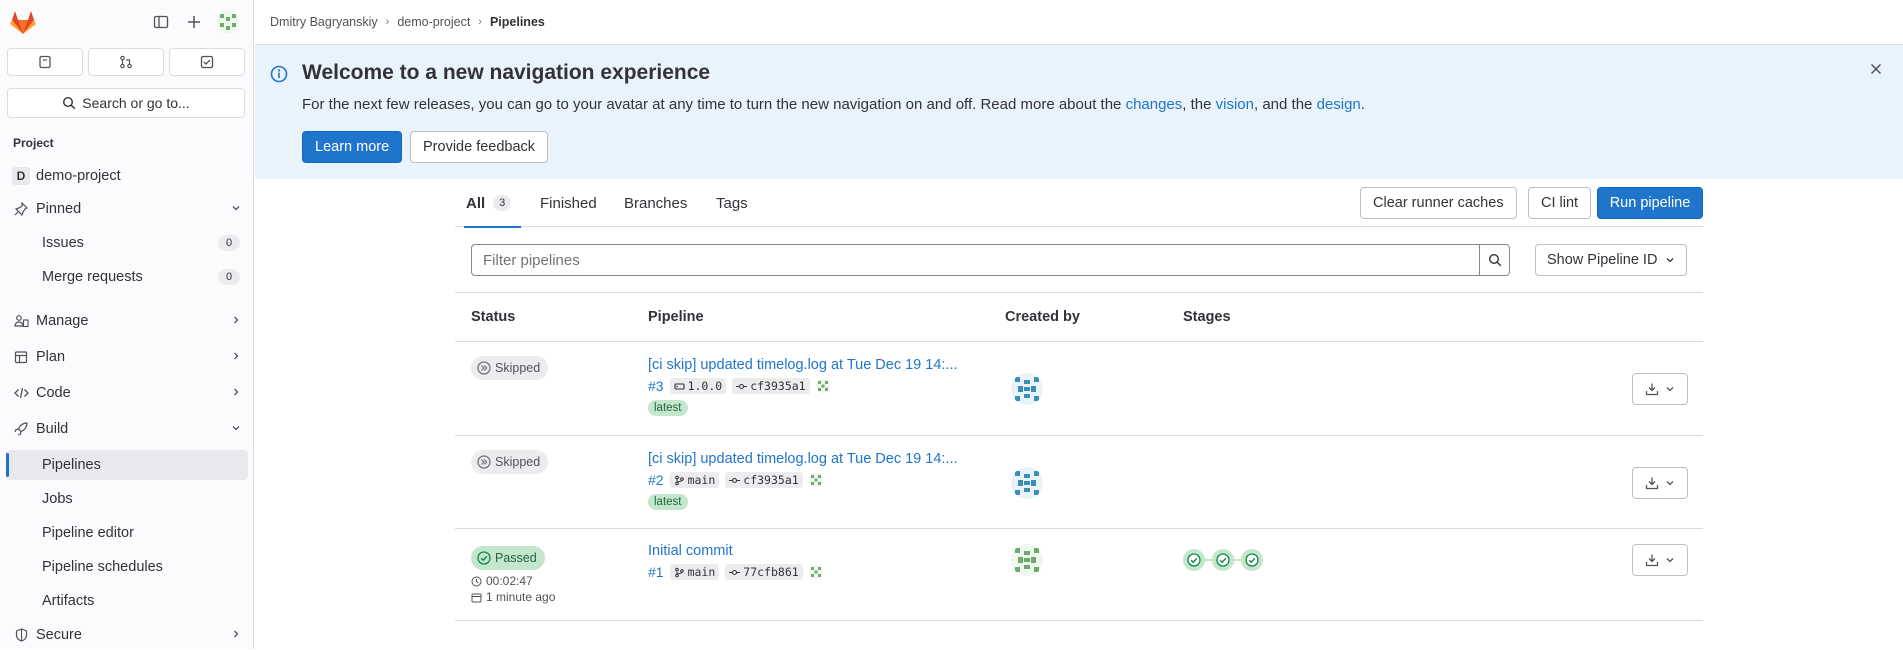 The height and width of the screenshot is (650, 1903). Describe the element at coordinates (1494, 260) in the screenshot. I see `search-icon` at that location.